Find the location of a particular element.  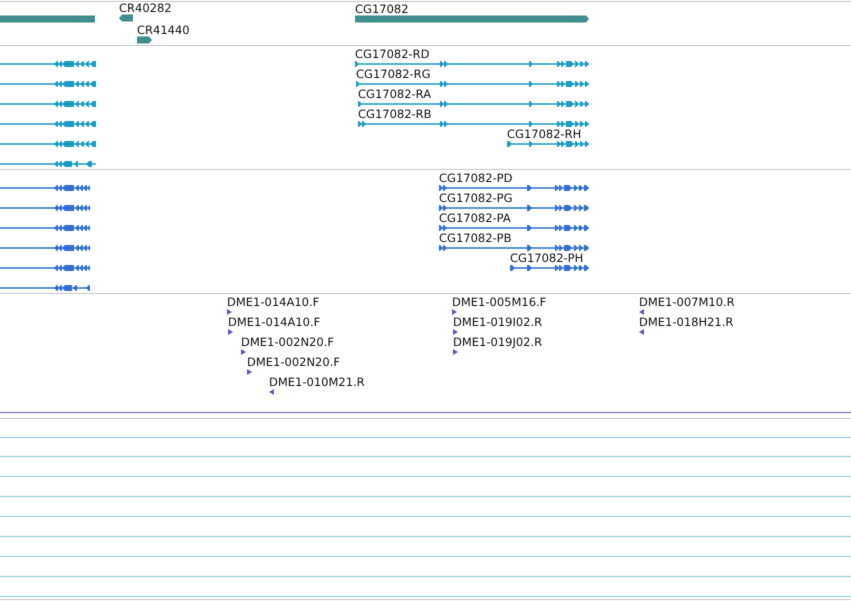

feature-label: CG17082-RA is located at coordinates (395, 94).